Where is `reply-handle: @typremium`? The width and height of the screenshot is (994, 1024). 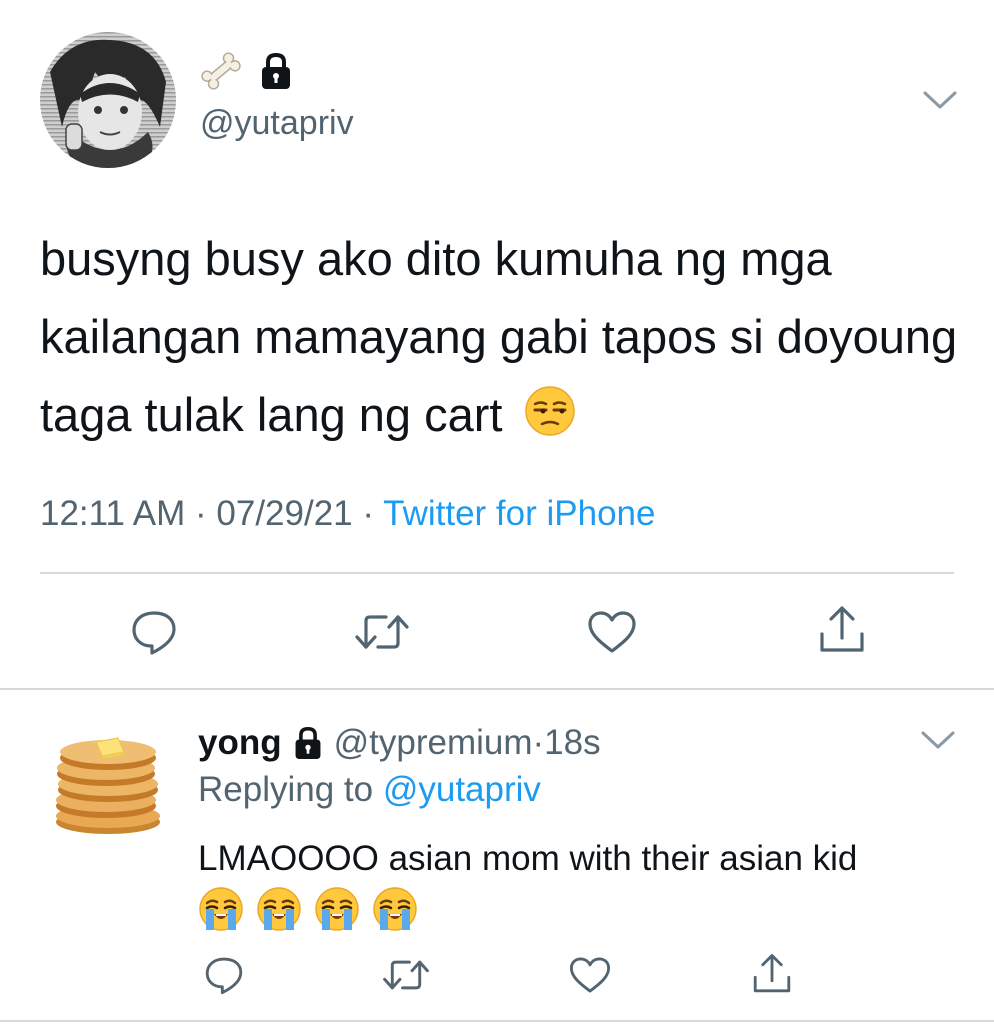 reply-handle: @typremium is located at coordinates (433, 743).